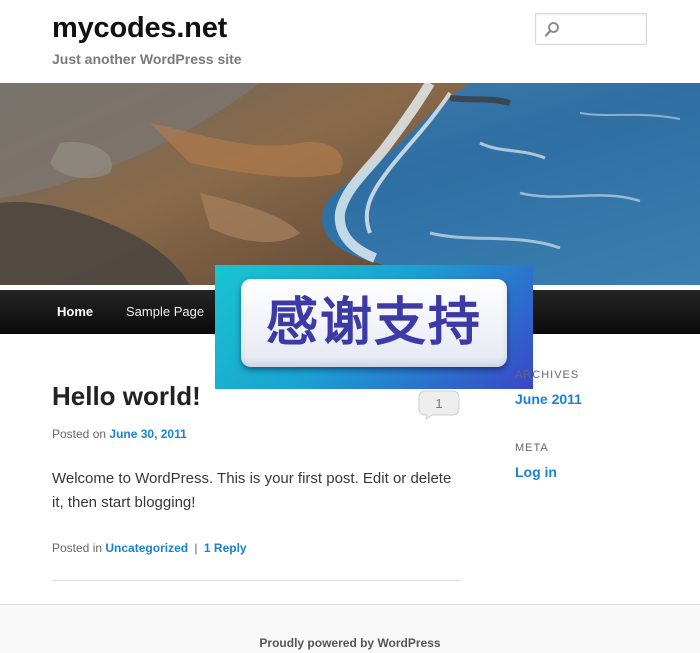 The height and width of the screenshot is (653, 700). I want to click on search-icon, so click(551, 29).